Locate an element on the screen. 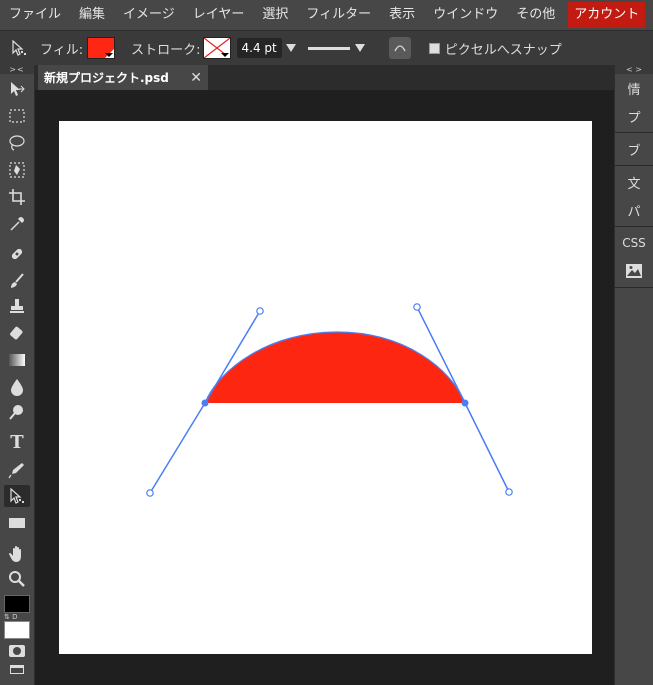 The height and width of the screenshot is (685, 653). quick-mask-icon is located at coordinates (17, 651).